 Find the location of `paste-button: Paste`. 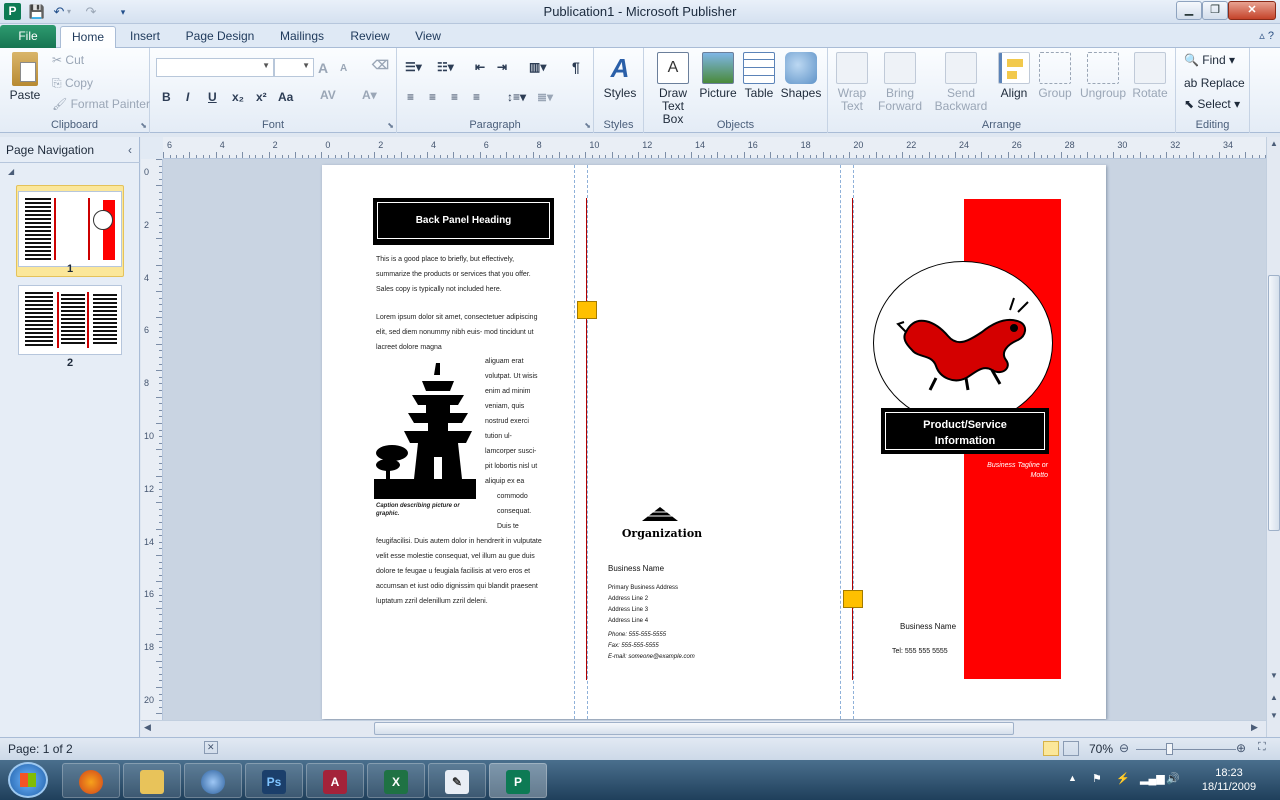

paste-button: Paste is located at coordinates (25, 77).